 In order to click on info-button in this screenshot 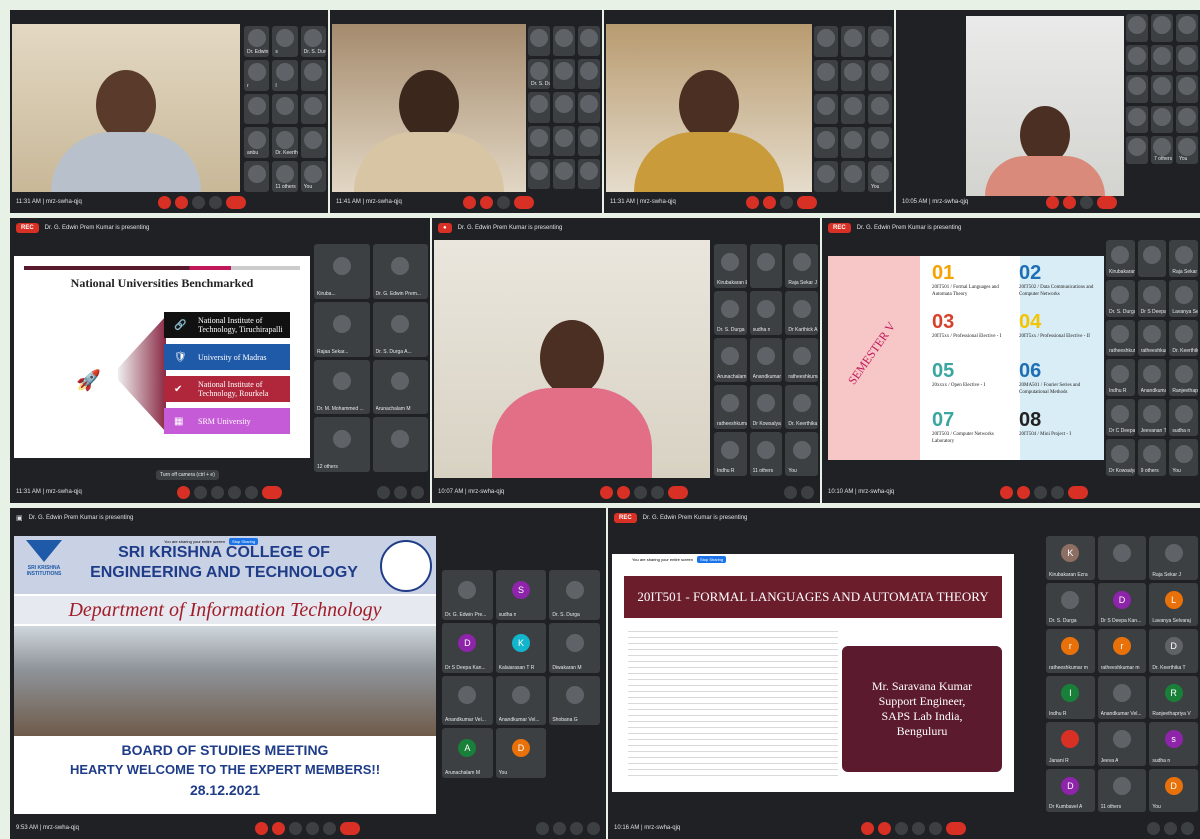, I will do `click(542, 828)`.